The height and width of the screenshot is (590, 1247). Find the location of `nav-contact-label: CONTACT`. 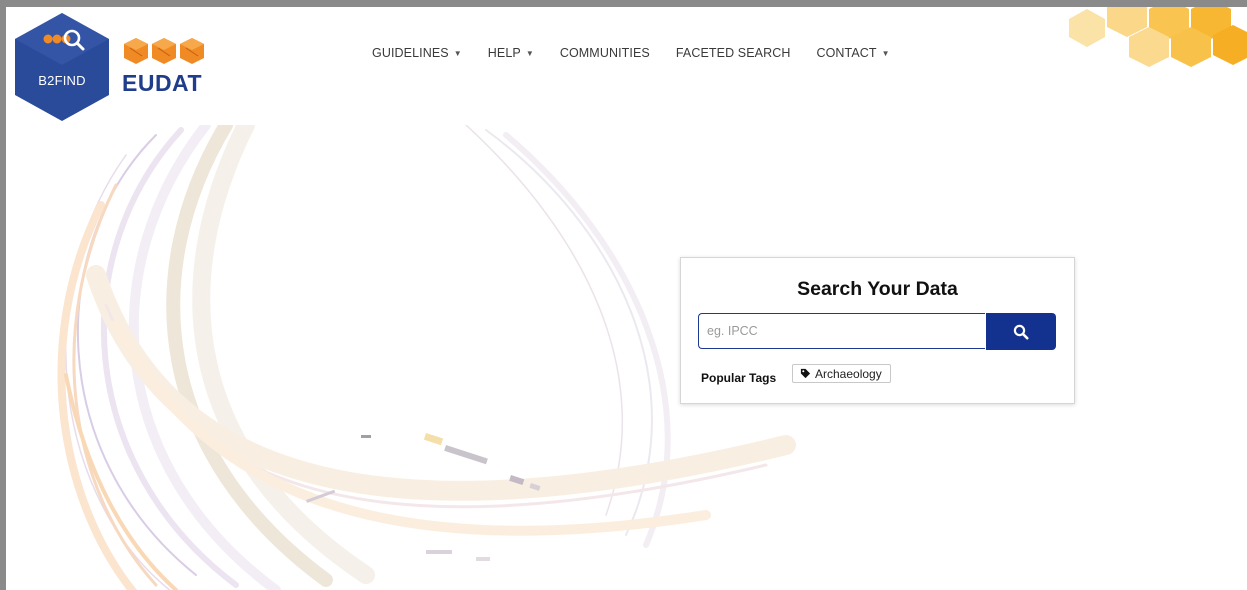

nav-contact-label: CONTACT is located at coordinates (846, 53).